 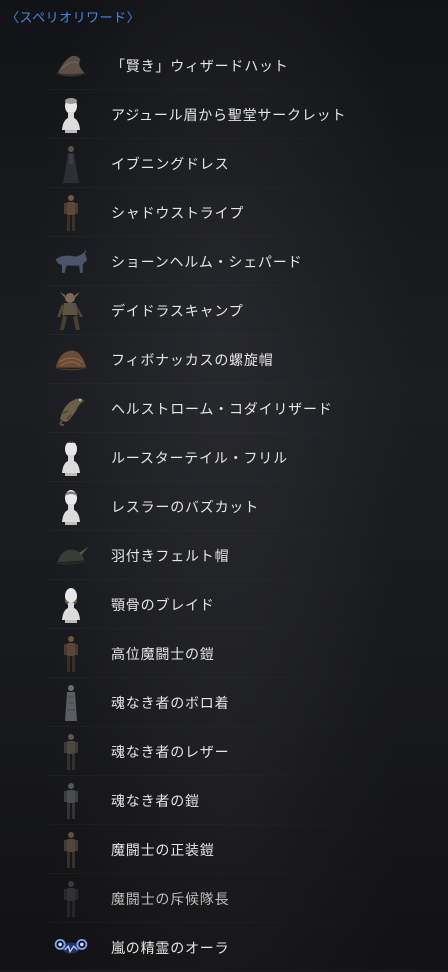 I want to click on list-item: デイドラスキャンプ, so click(x=224, y=310).